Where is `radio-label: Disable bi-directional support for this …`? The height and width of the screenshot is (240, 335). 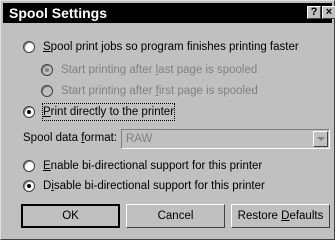
radio-label: Disable bi-directional support for this … is located at coordinates (154, 186).